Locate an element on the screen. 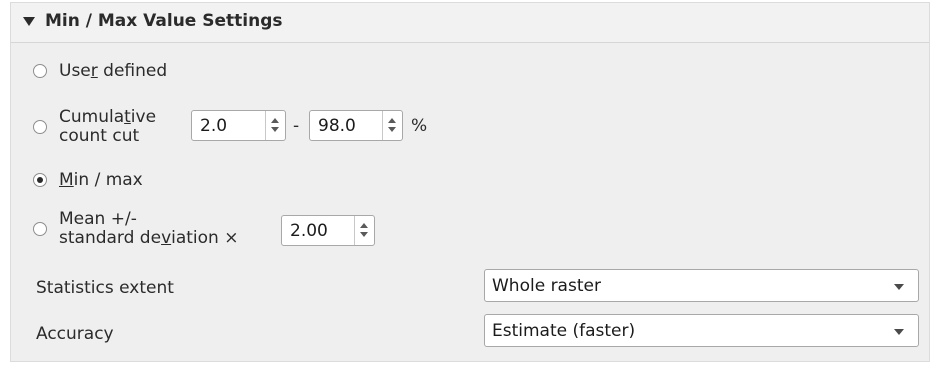 The width and height of the screenshot is (939, 376). statistics-extent-combobox: Whole raster is located at coordinates (701, 285).